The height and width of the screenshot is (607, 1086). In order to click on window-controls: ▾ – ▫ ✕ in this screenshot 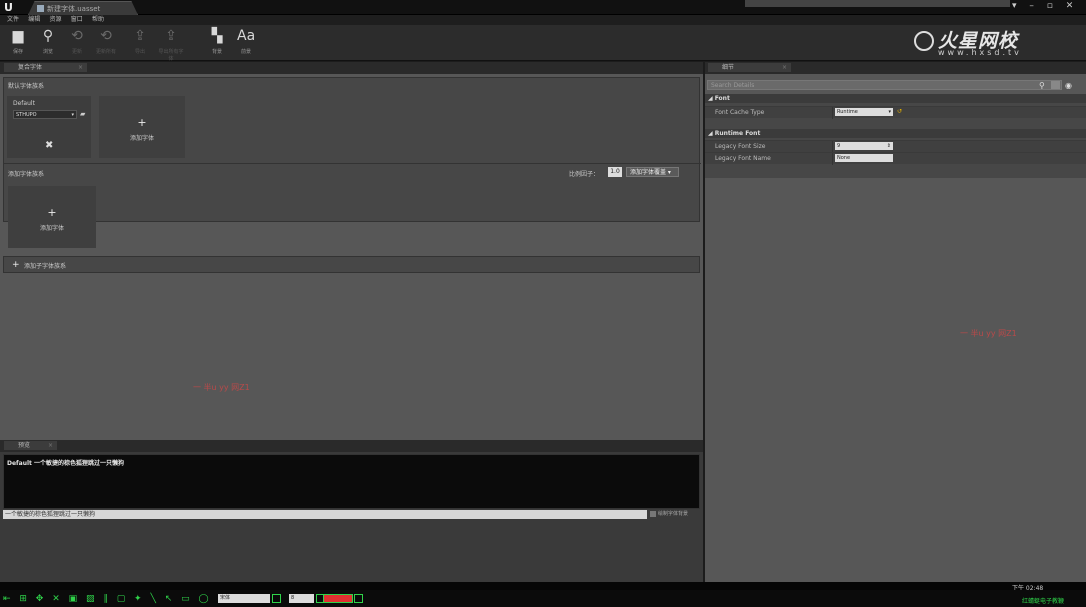, I will do `click(1047, 7)`.